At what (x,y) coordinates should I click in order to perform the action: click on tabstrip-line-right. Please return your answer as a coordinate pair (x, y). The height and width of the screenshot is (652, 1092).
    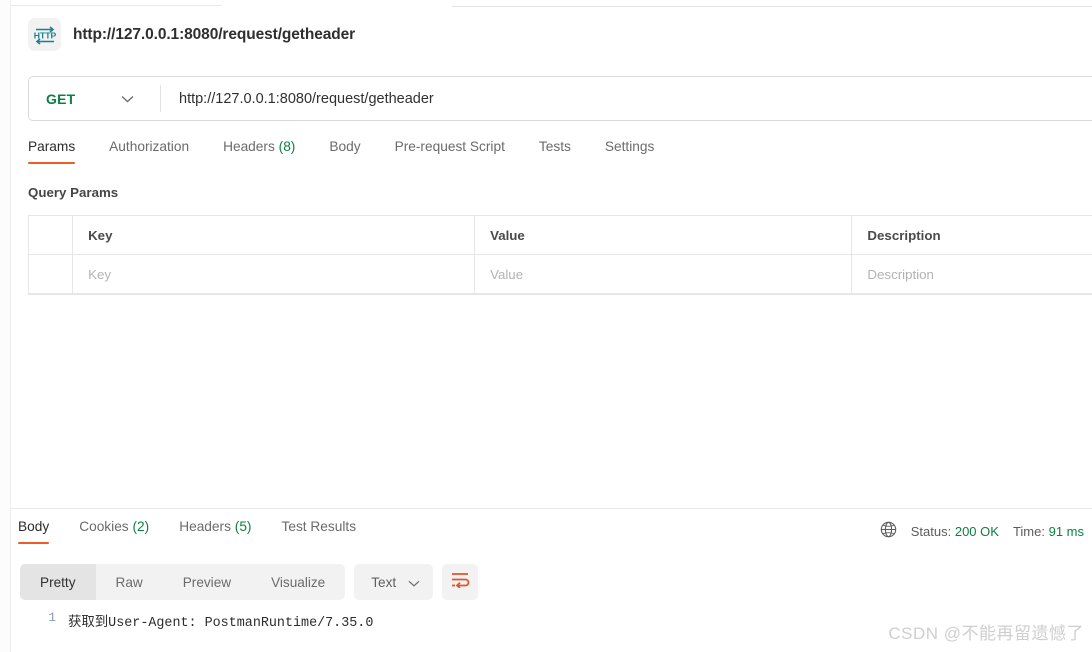
    Looking at the image, I should click on (772, 6).